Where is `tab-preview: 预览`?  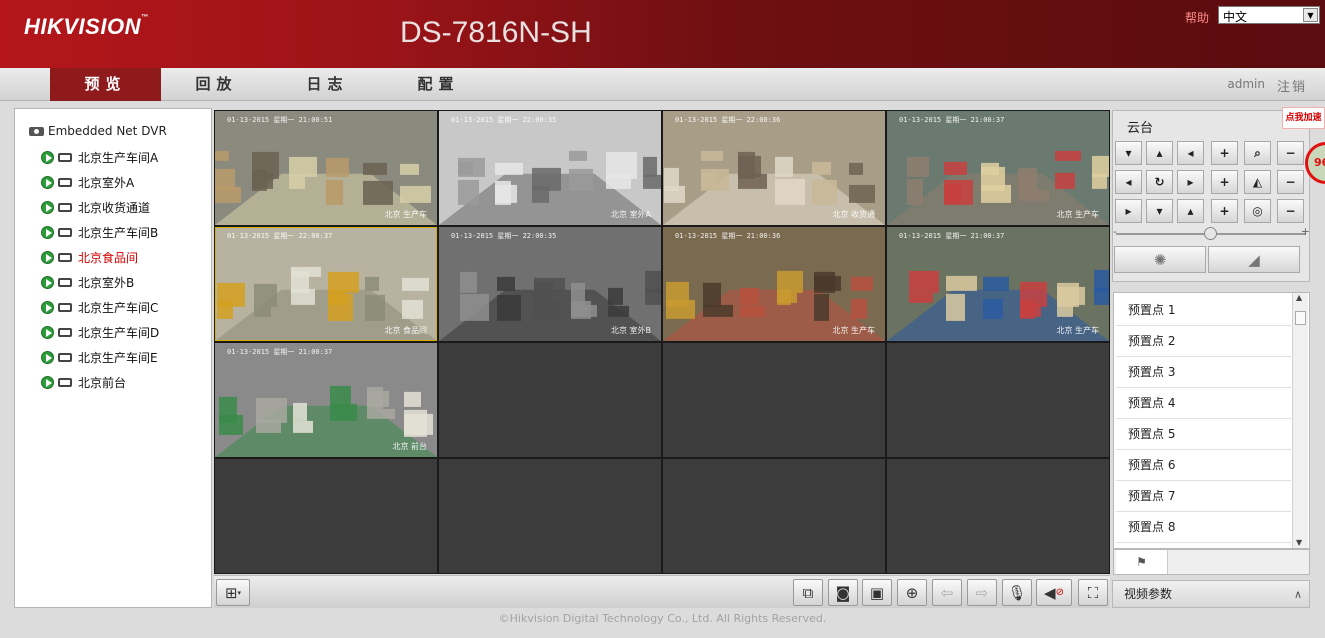
tab-preview: 预览 is located at coordinates (105, 84).